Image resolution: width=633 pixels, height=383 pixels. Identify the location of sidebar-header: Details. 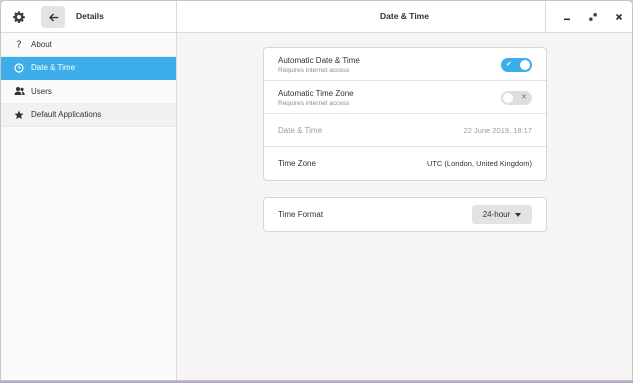
(89, 17).